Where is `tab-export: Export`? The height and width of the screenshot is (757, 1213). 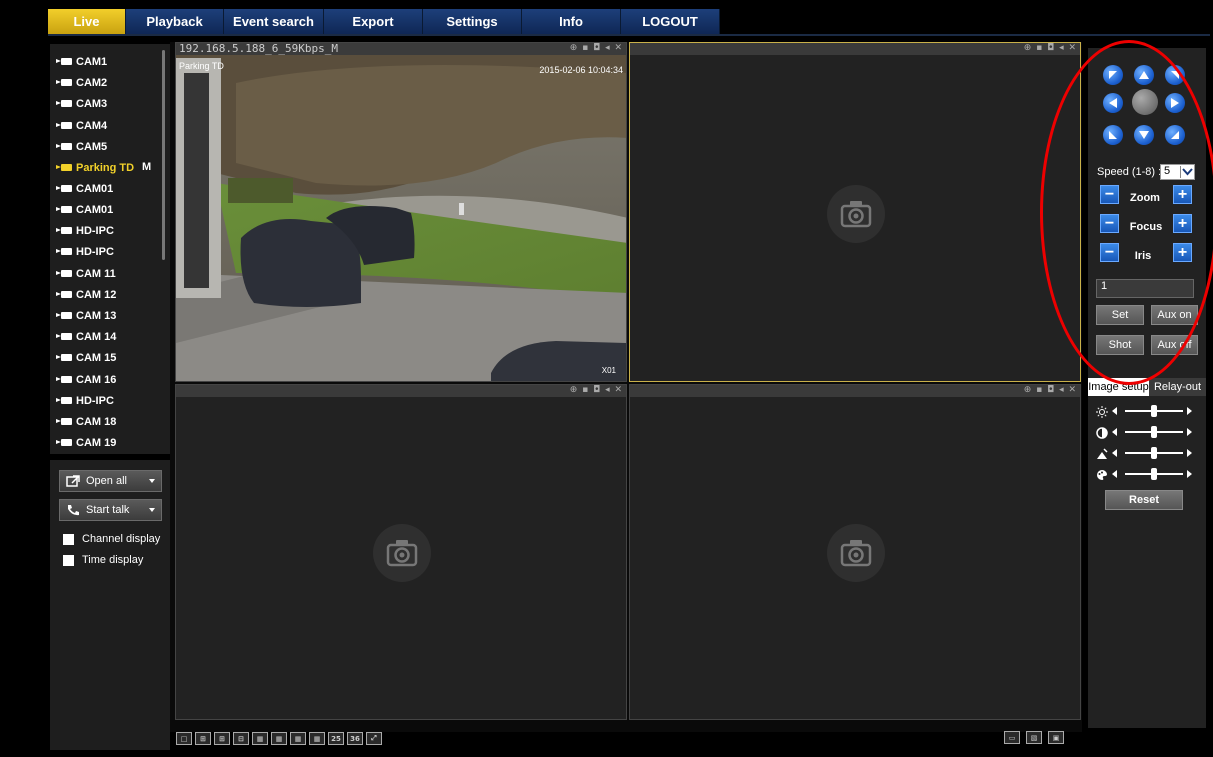
tab-export: Export is located at coordinates (373, 21).